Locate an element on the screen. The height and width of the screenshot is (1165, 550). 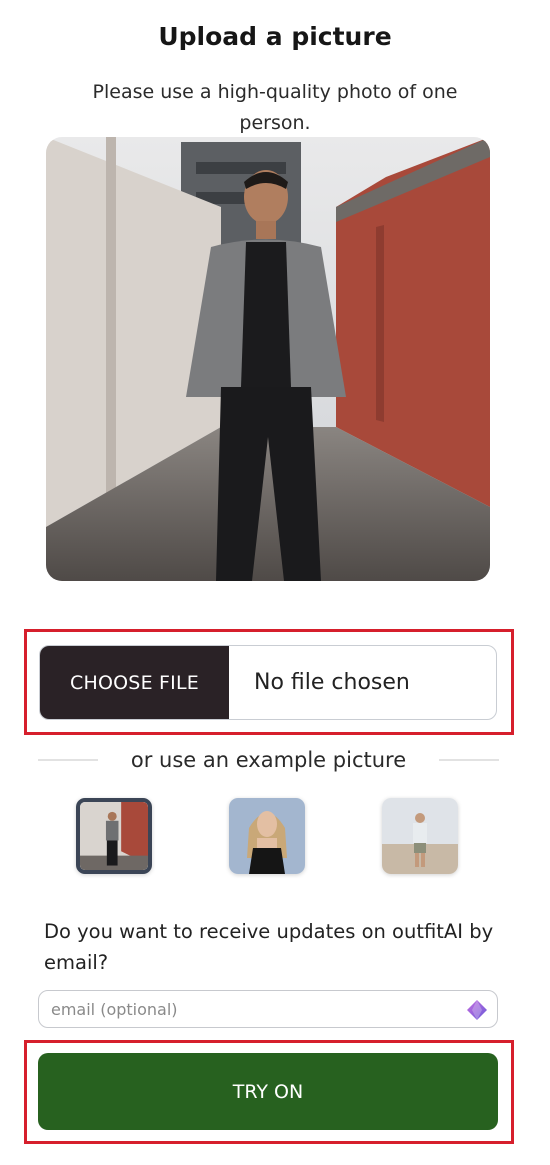
gem-icon is located at coordinates (477, 1010).